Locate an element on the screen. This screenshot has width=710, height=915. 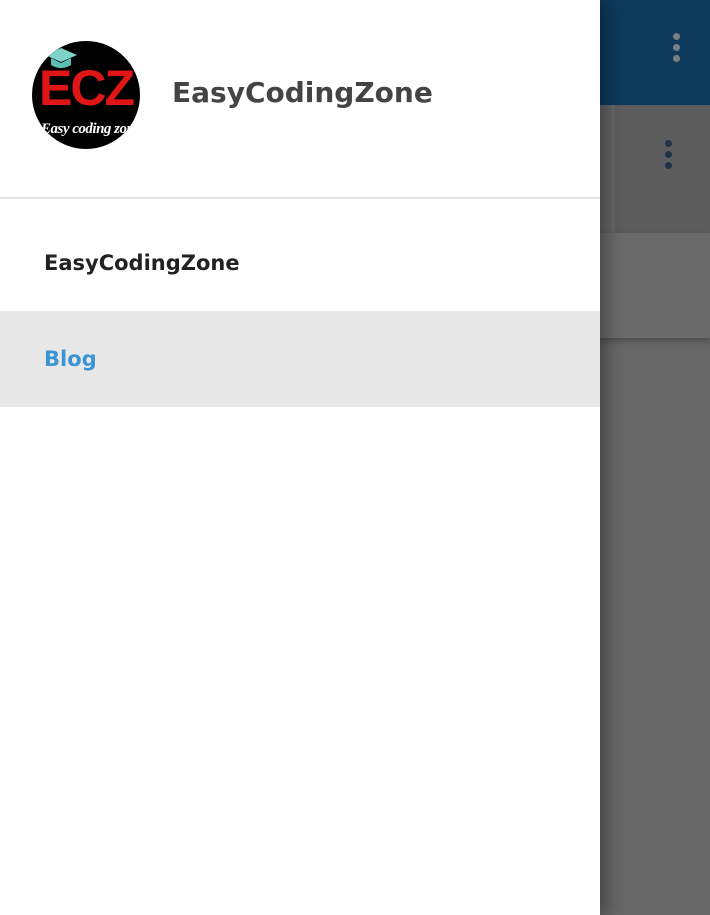
site-logo: ECZ Easy coding zone is located at coordinates (86, 95).